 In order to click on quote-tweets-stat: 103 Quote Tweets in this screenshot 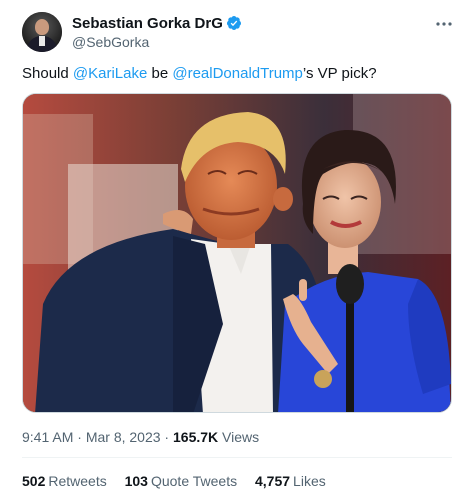, I will do `click(181, 481)`.